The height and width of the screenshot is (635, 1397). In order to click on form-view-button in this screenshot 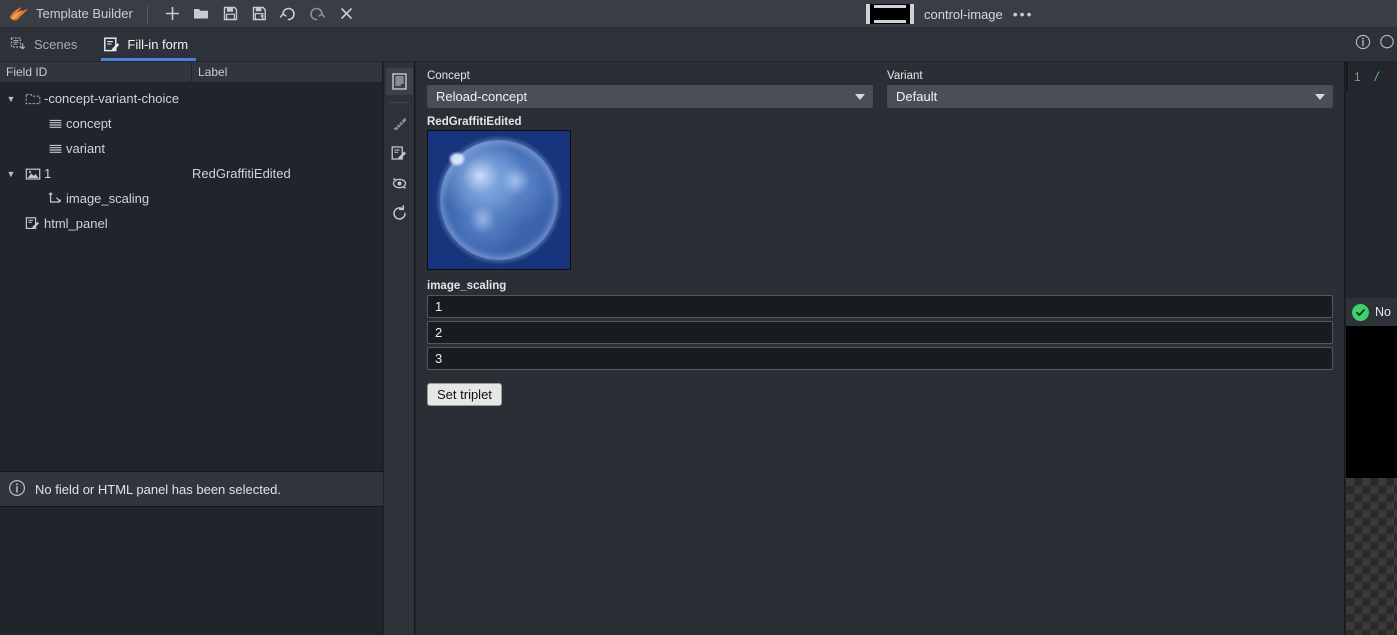, I will do `click(399, 81)`.